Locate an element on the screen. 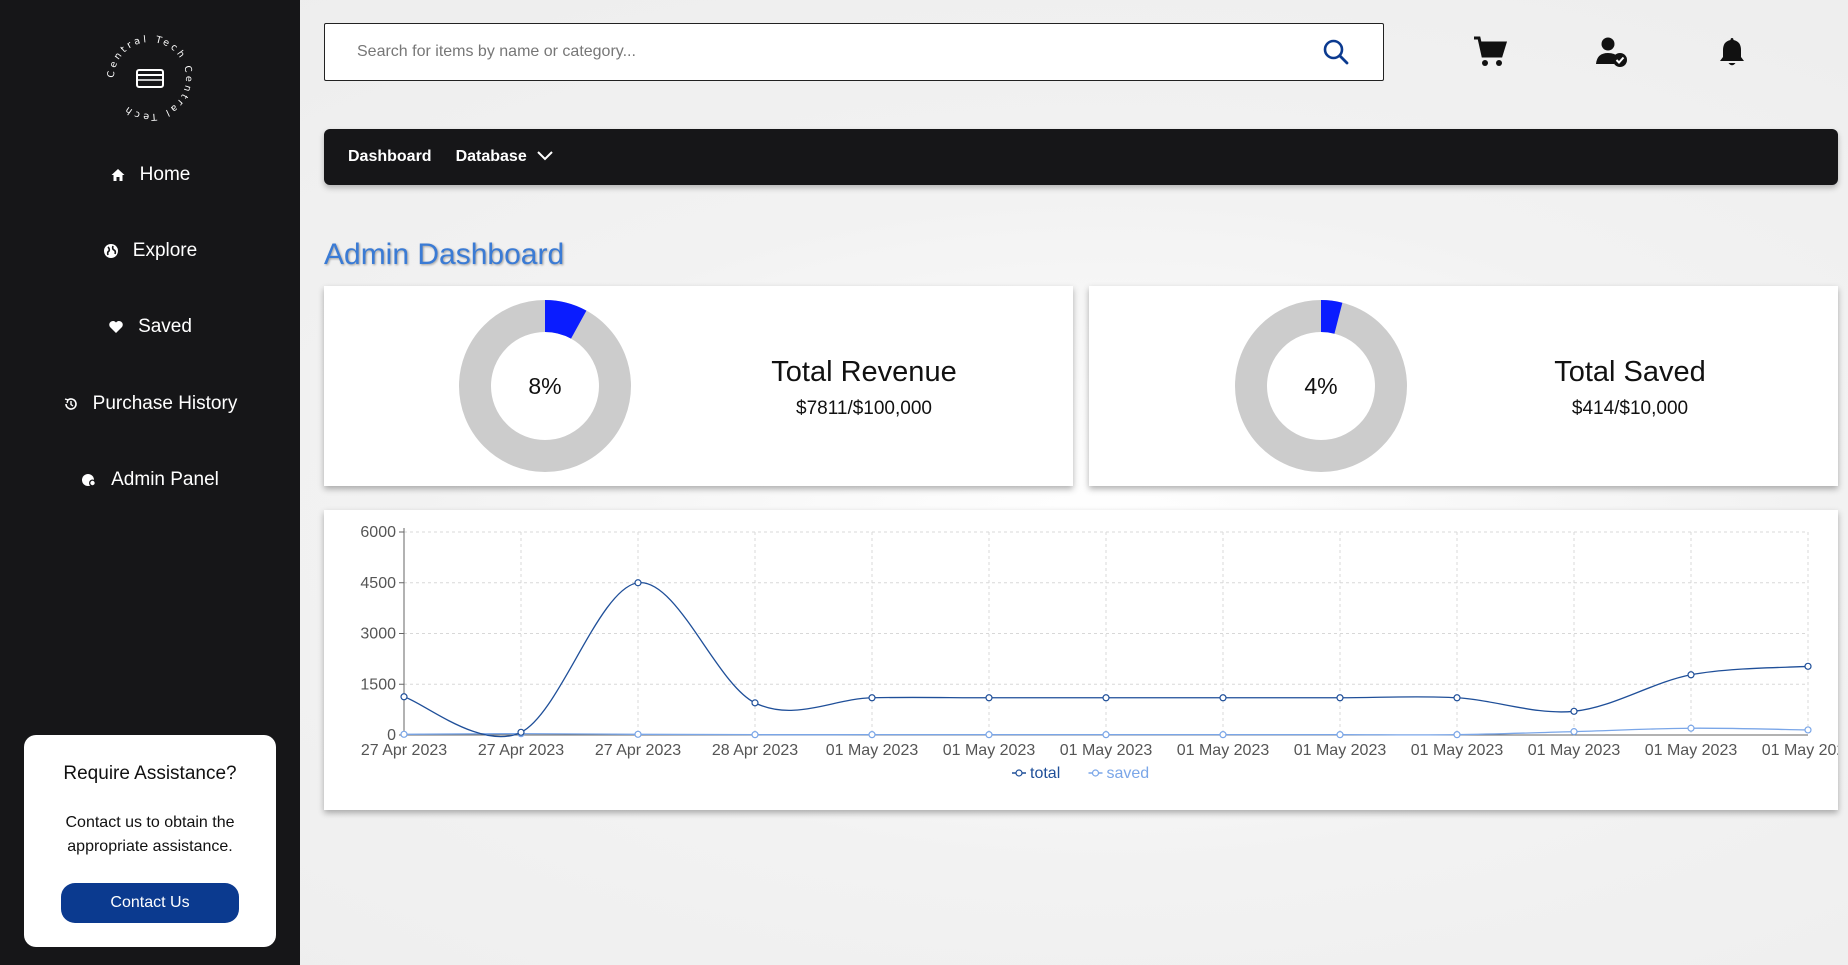 The width and height of the screenshot is (1848, 965). saved-value: $414/$10,000 is located at coordinates (1630, 408).